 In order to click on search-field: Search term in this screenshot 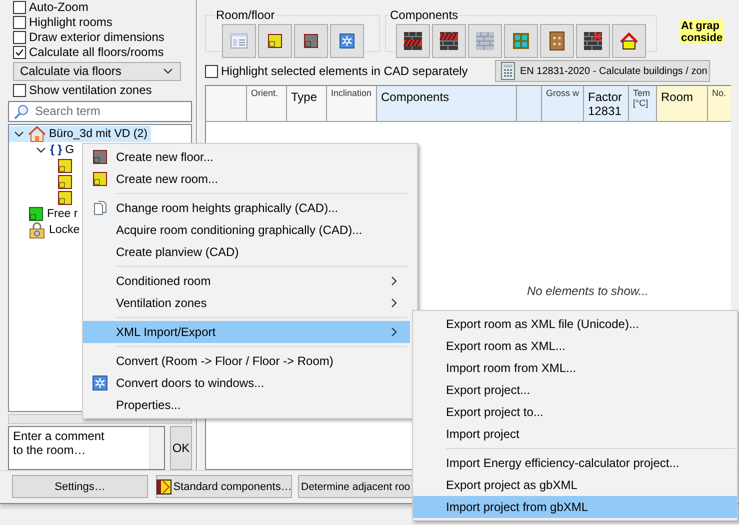, I will do `click(100, 111)`.